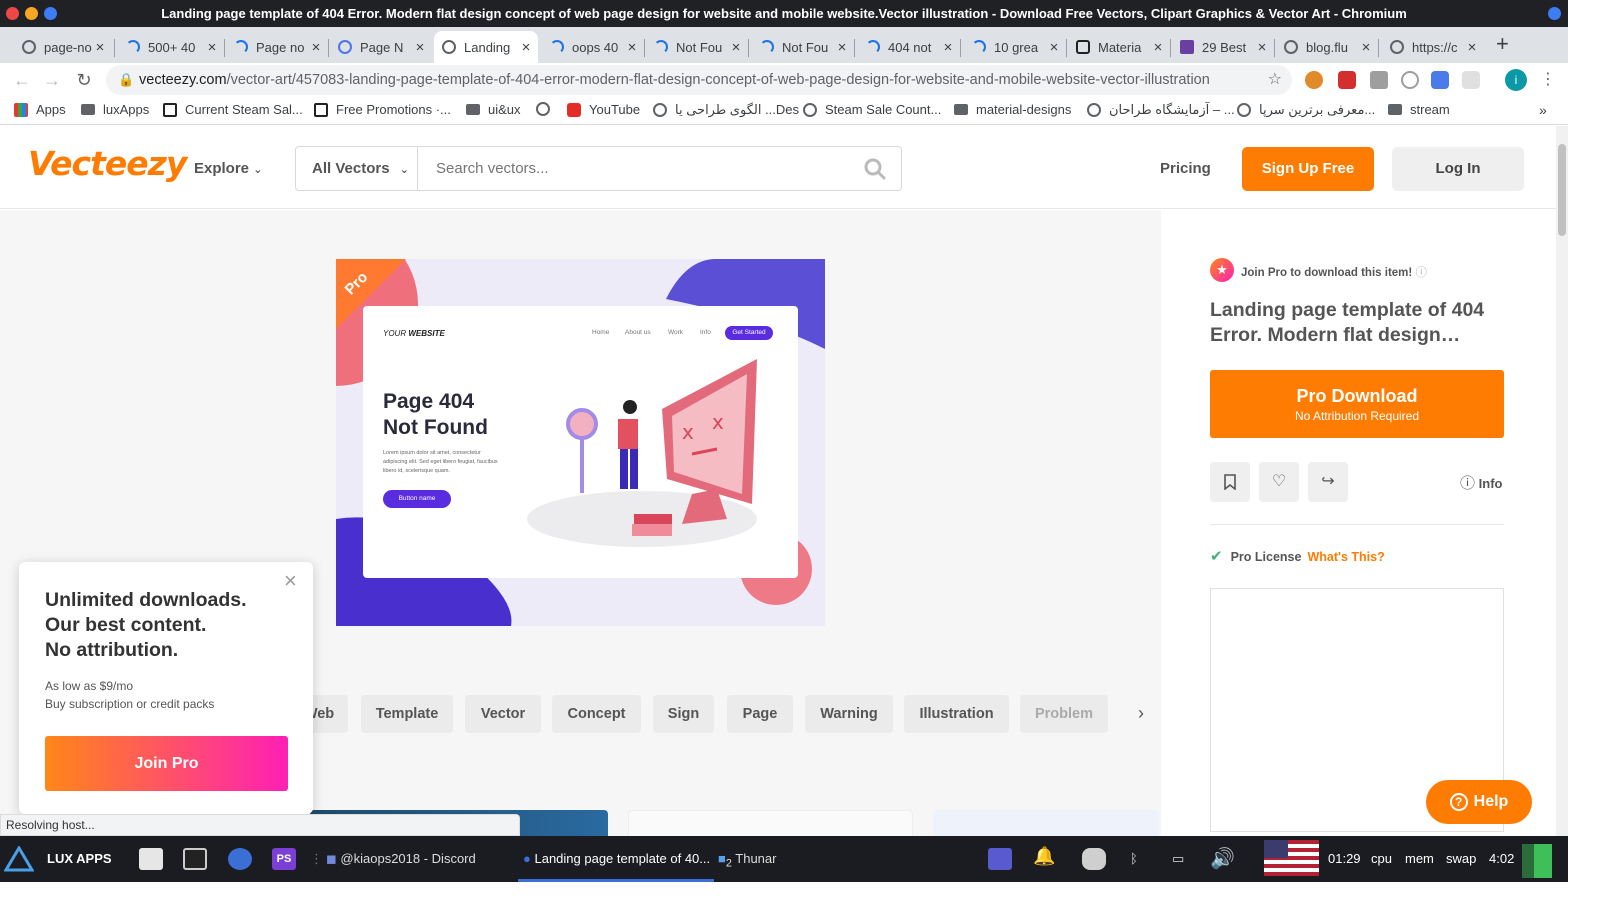 The width and height of the screenshot is (1600, 900). Describe the element at coordinates (115, 109) in the screenshot. I see `bookmark-folder: luxApps` at that location.